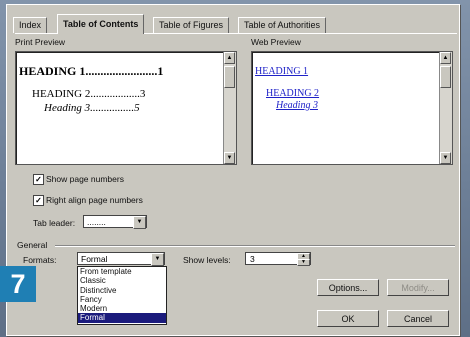  What do you see at coordinates (207, 260) in the screenshot?
I see `show-levels-label: Show levels:` at bounding box center [207, 260].